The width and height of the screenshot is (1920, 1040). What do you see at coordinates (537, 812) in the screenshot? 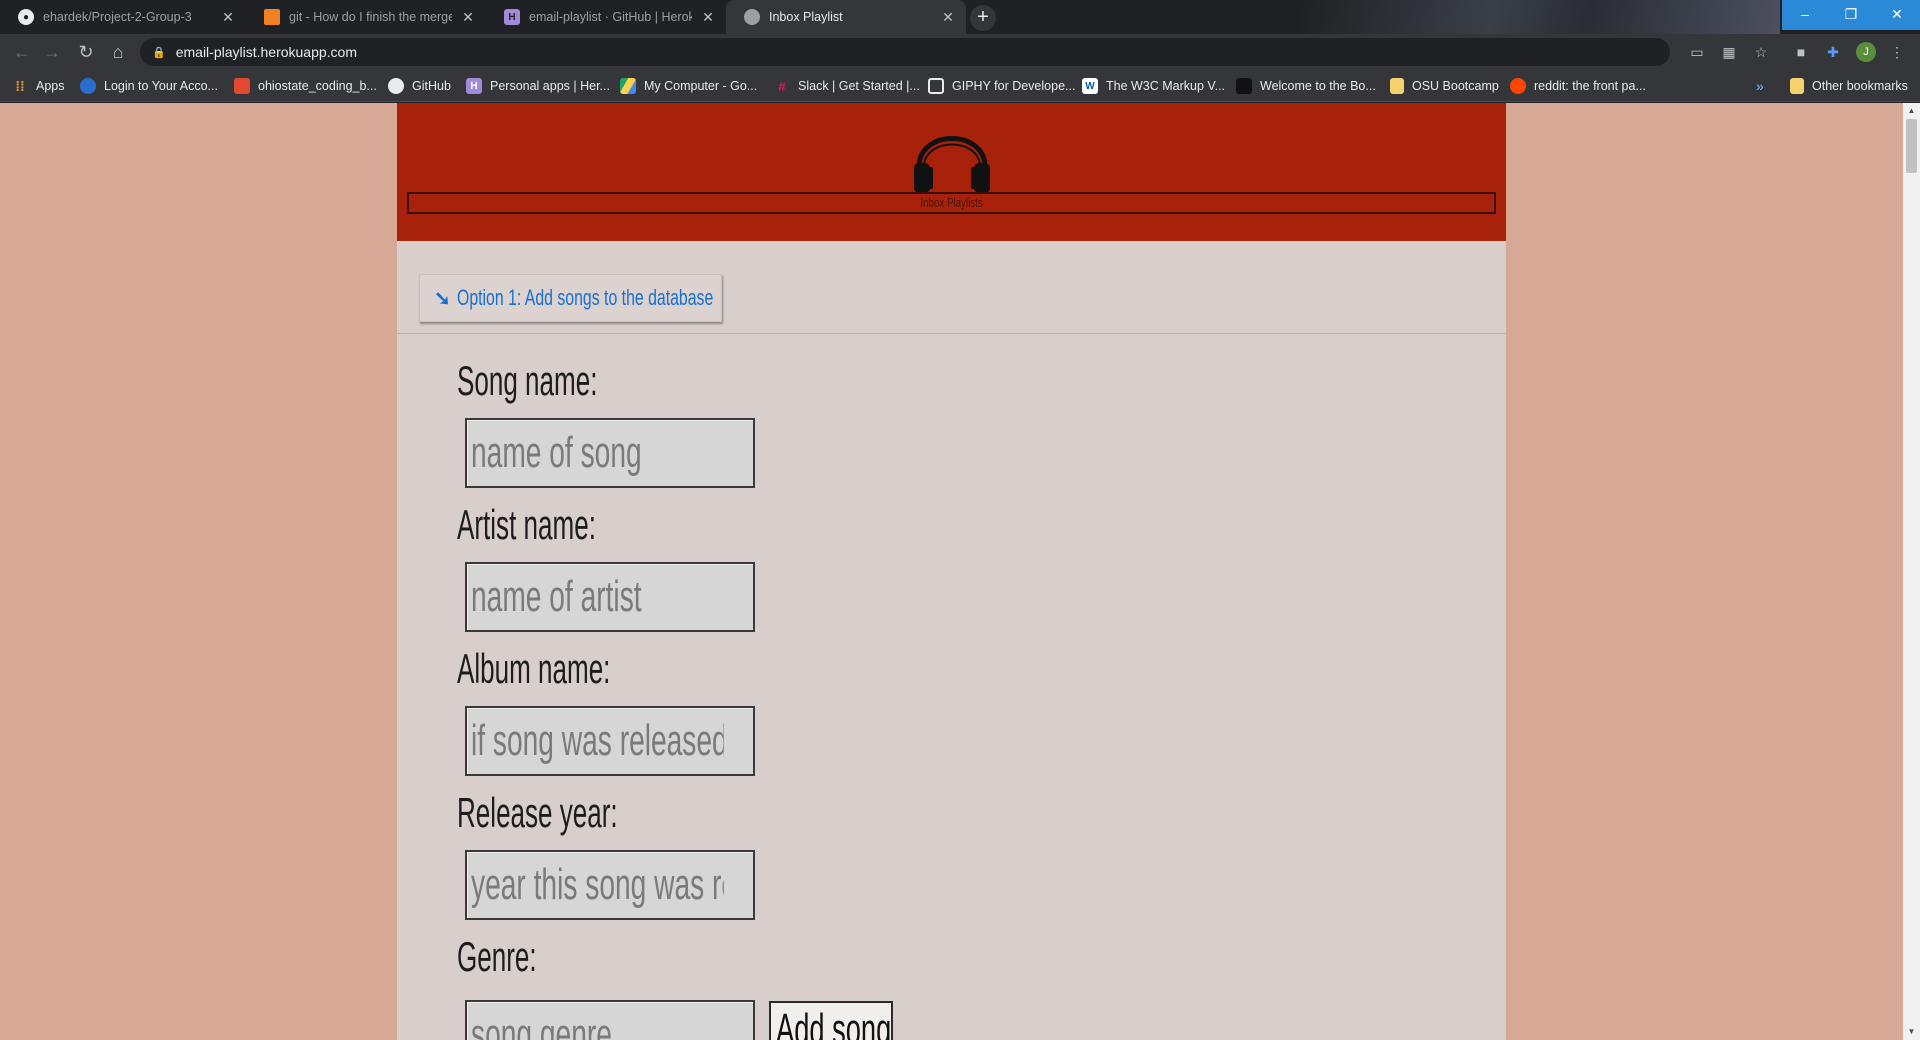
I see `release-year-label: Release year:` at bounding box center [537, 812].